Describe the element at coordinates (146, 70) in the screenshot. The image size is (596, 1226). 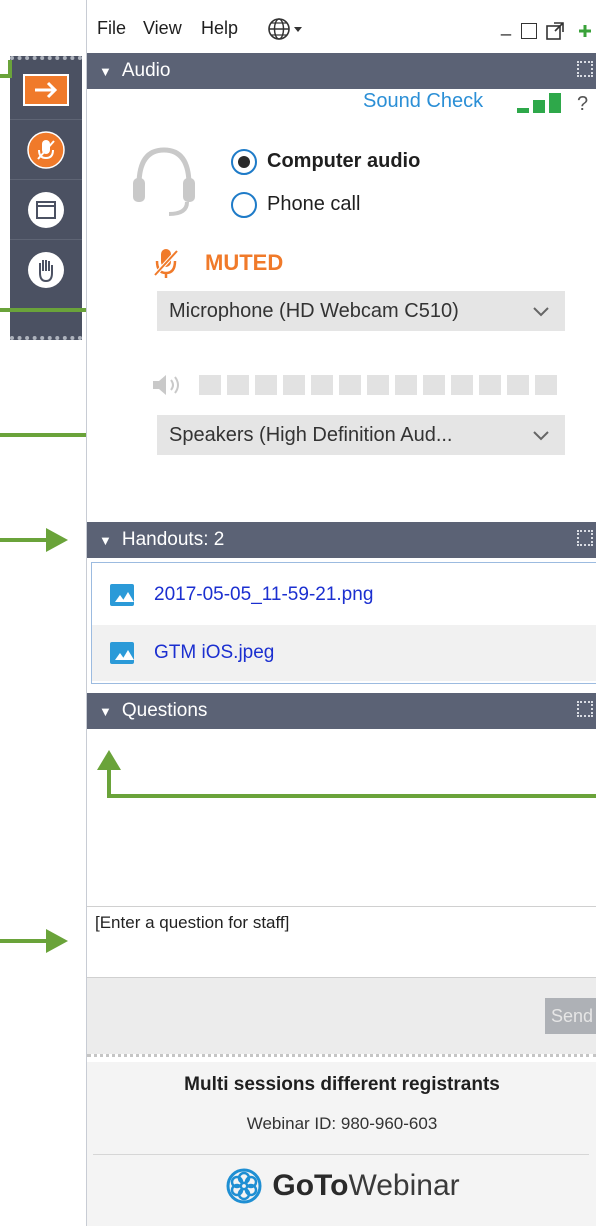
I see `audio-section-title: Audio` at that location.